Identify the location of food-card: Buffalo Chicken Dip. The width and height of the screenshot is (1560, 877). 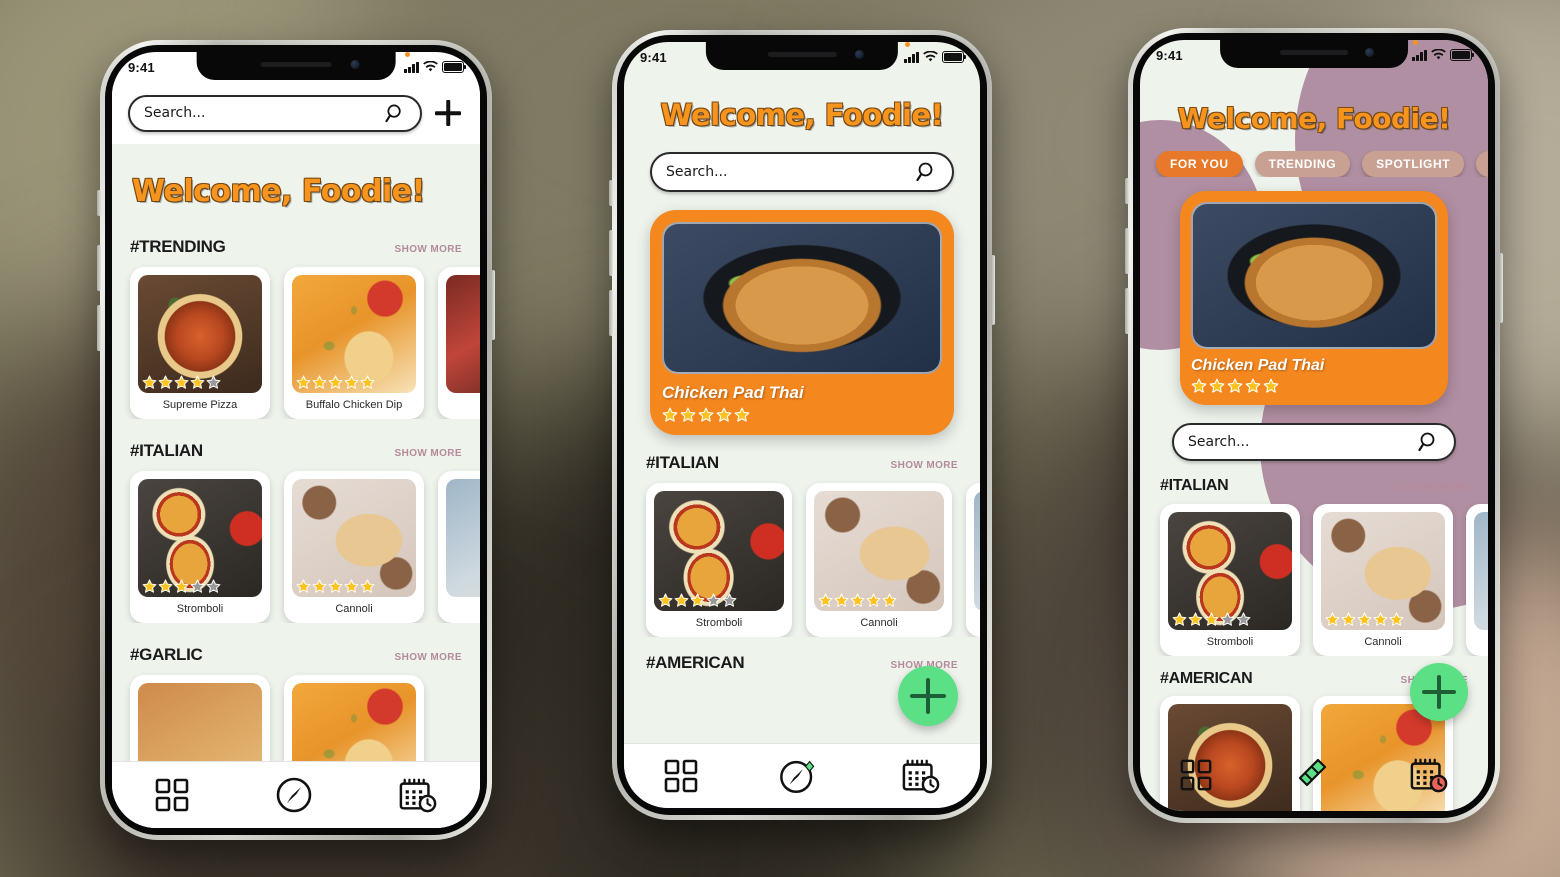
(354, 343).